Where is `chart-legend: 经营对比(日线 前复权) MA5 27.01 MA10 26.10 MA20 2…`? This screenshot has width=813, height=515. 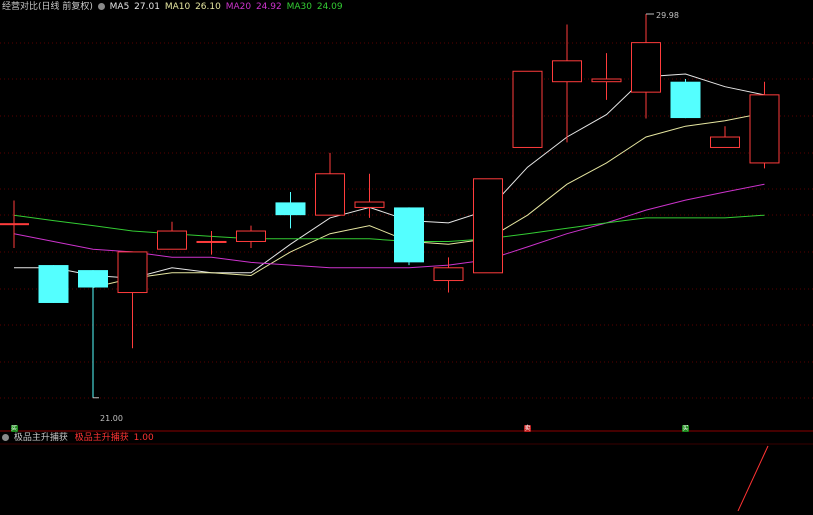 chart-legend: 经营对比(日线 前复权) MA5 27.01 MA10 26.10 MA20 2… is located at coordinates (173, 7).